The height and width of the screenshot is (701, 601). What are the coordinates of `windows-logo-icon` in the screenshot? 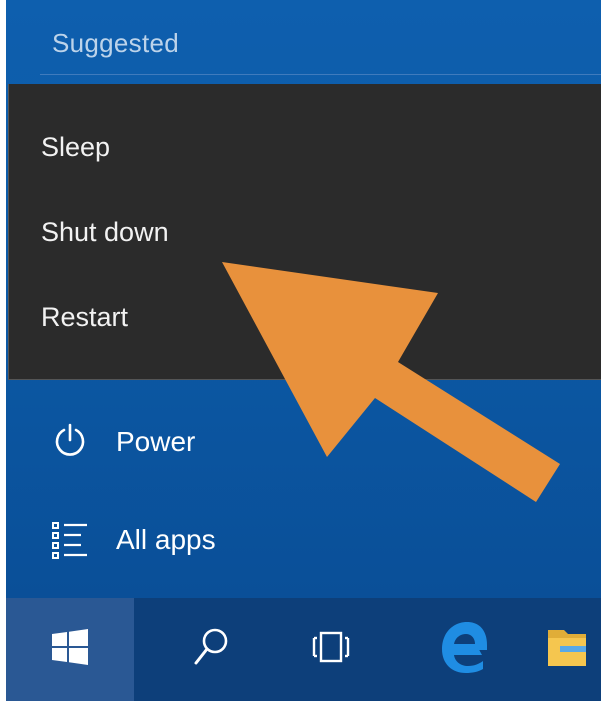 It's located at (70, 649).